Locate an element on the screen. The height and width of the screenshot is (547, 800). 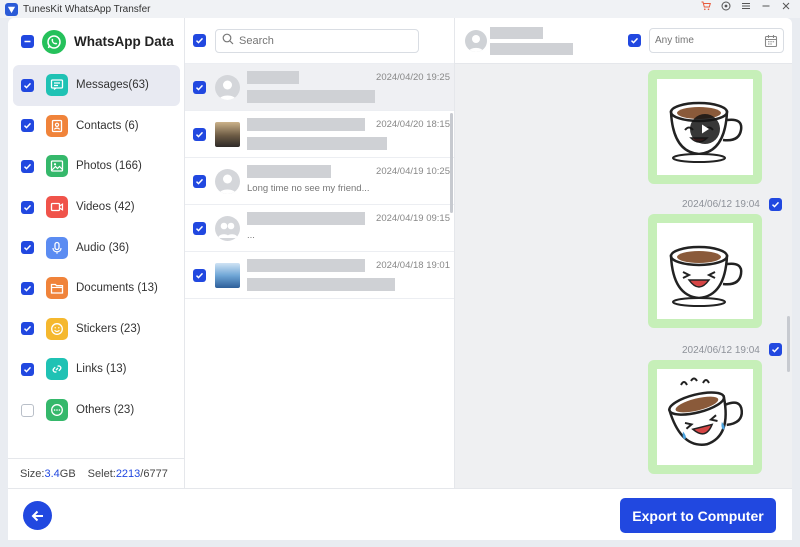
sidebar-item-messages: Messages(63) is located at coordinates (96, 85).